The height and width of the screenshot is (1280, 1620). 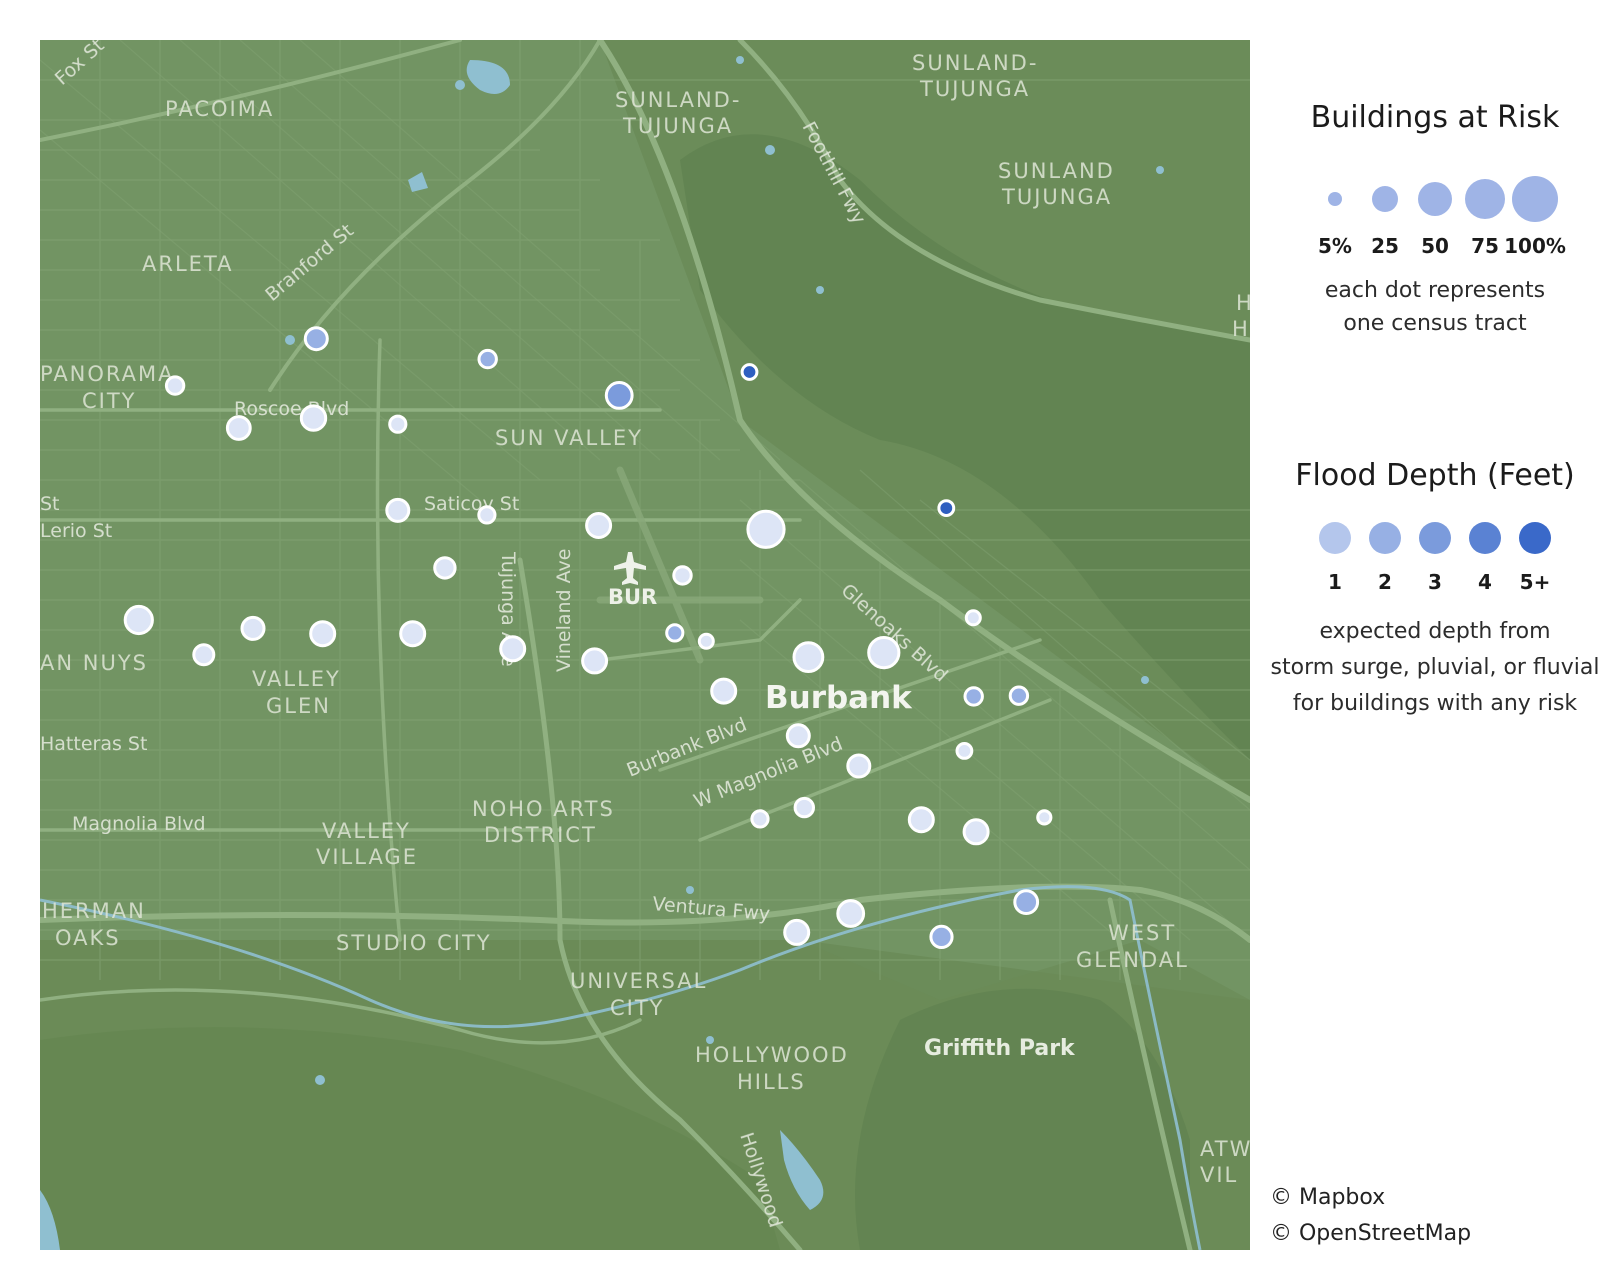 I want to click on place-label: NOHO ARTS, so click(x=543, y=809).